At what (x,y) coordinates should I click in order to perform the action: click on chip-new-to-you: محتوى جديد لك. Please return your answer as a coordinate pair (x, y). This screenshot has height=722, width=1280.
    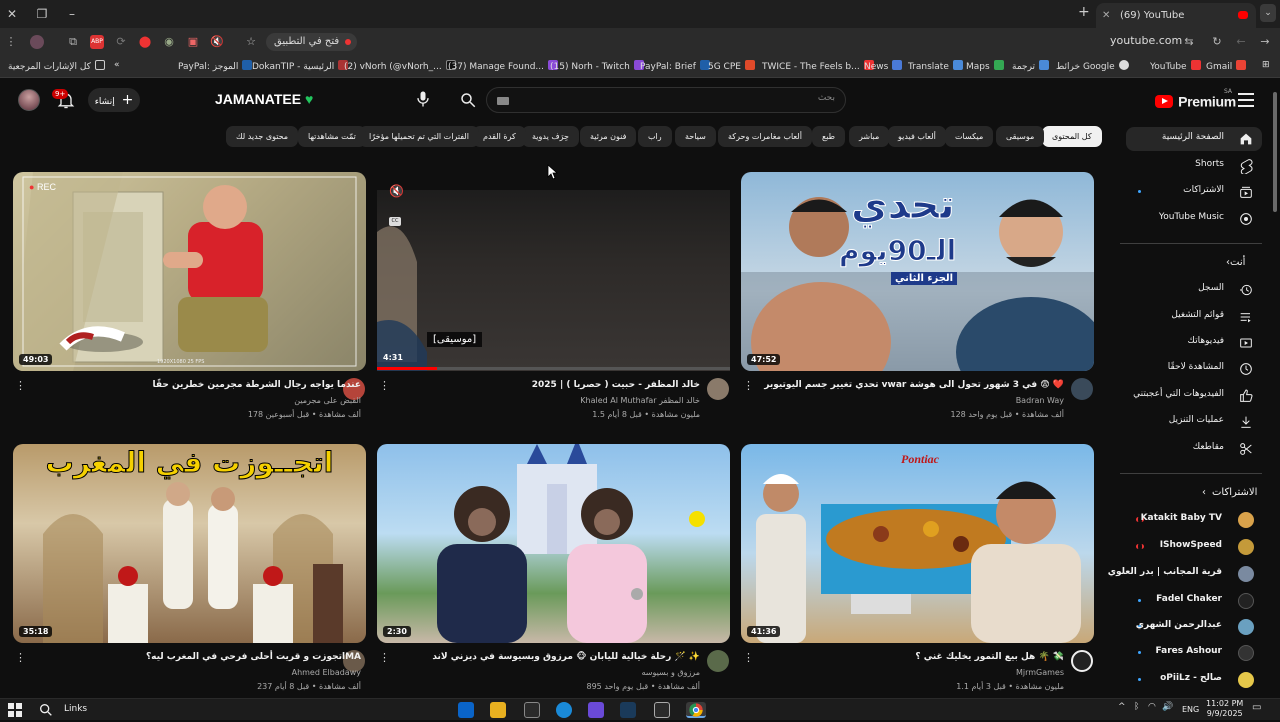
    Looking at the image, I should click on (262, 136).